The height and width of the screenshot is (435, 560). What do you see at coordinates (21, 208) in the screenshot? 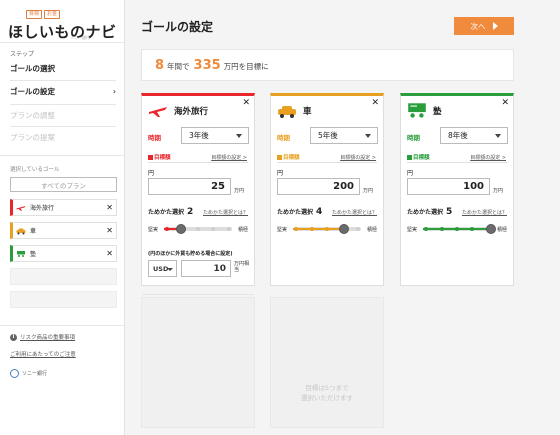
I see `airplane-icon` at bounding box center [21, 208].